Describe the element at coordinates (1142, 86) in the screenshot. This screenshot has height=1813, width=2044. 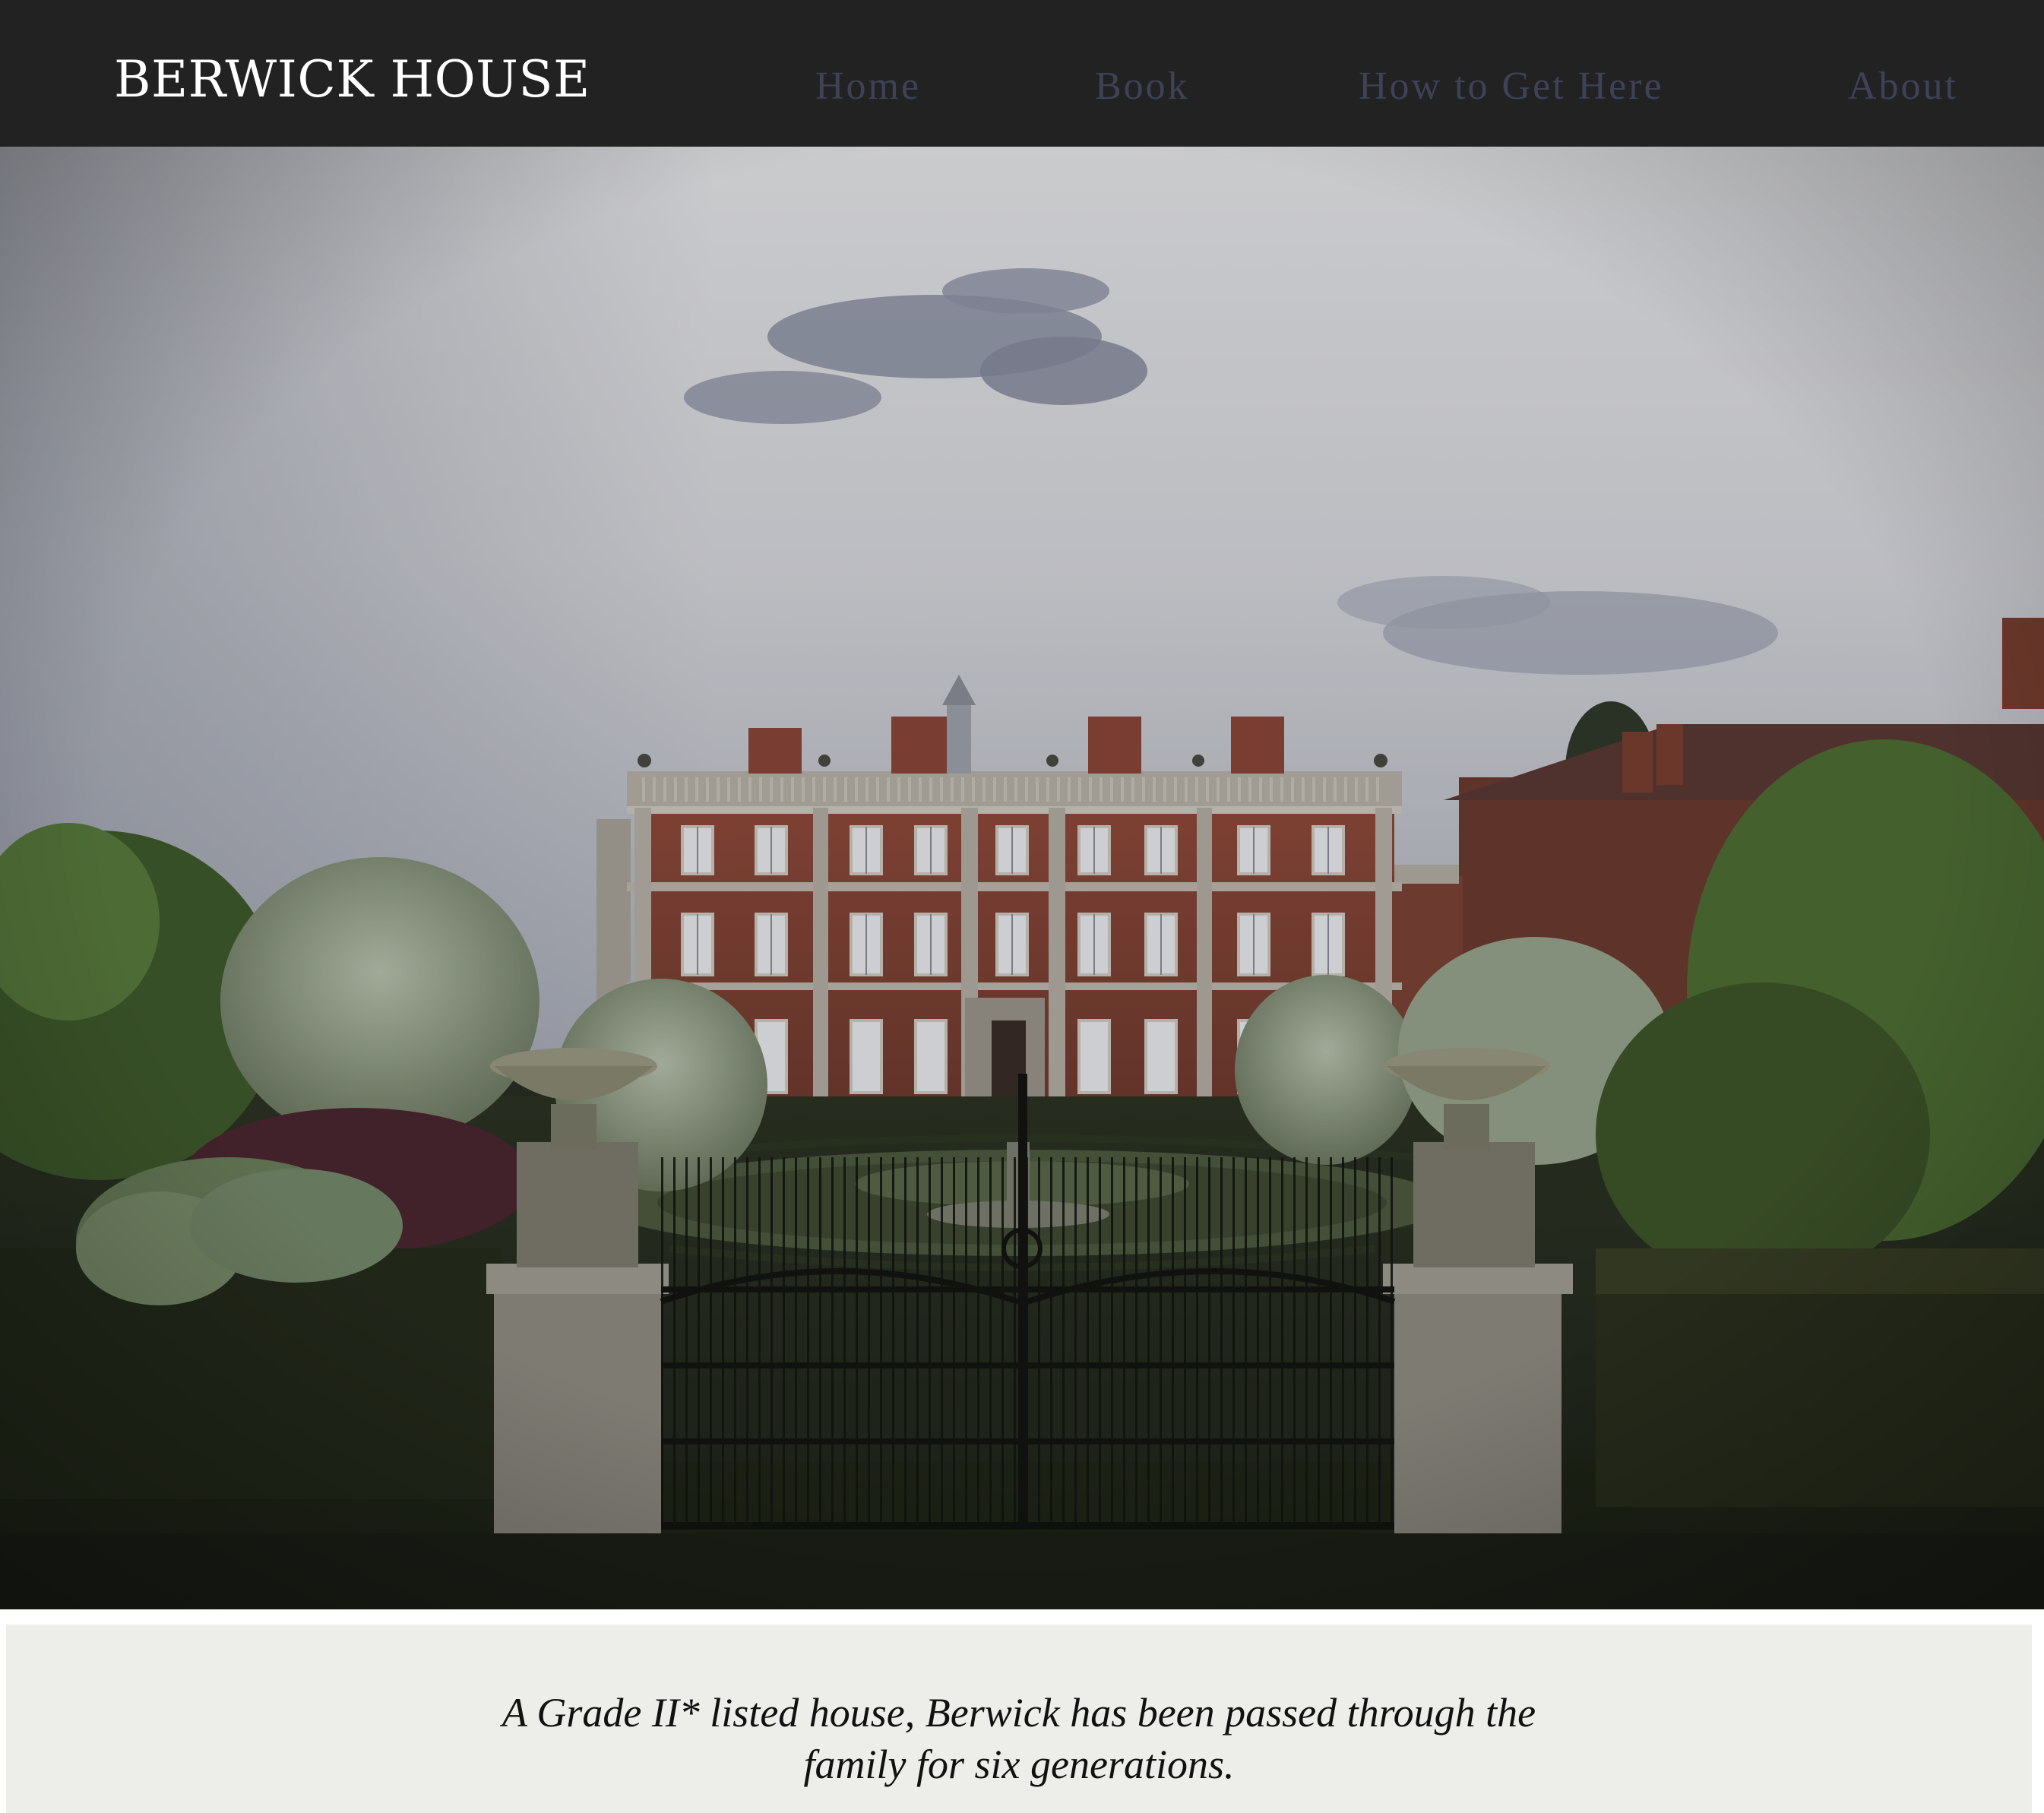
I see `nav-book-link: Book` at that location.